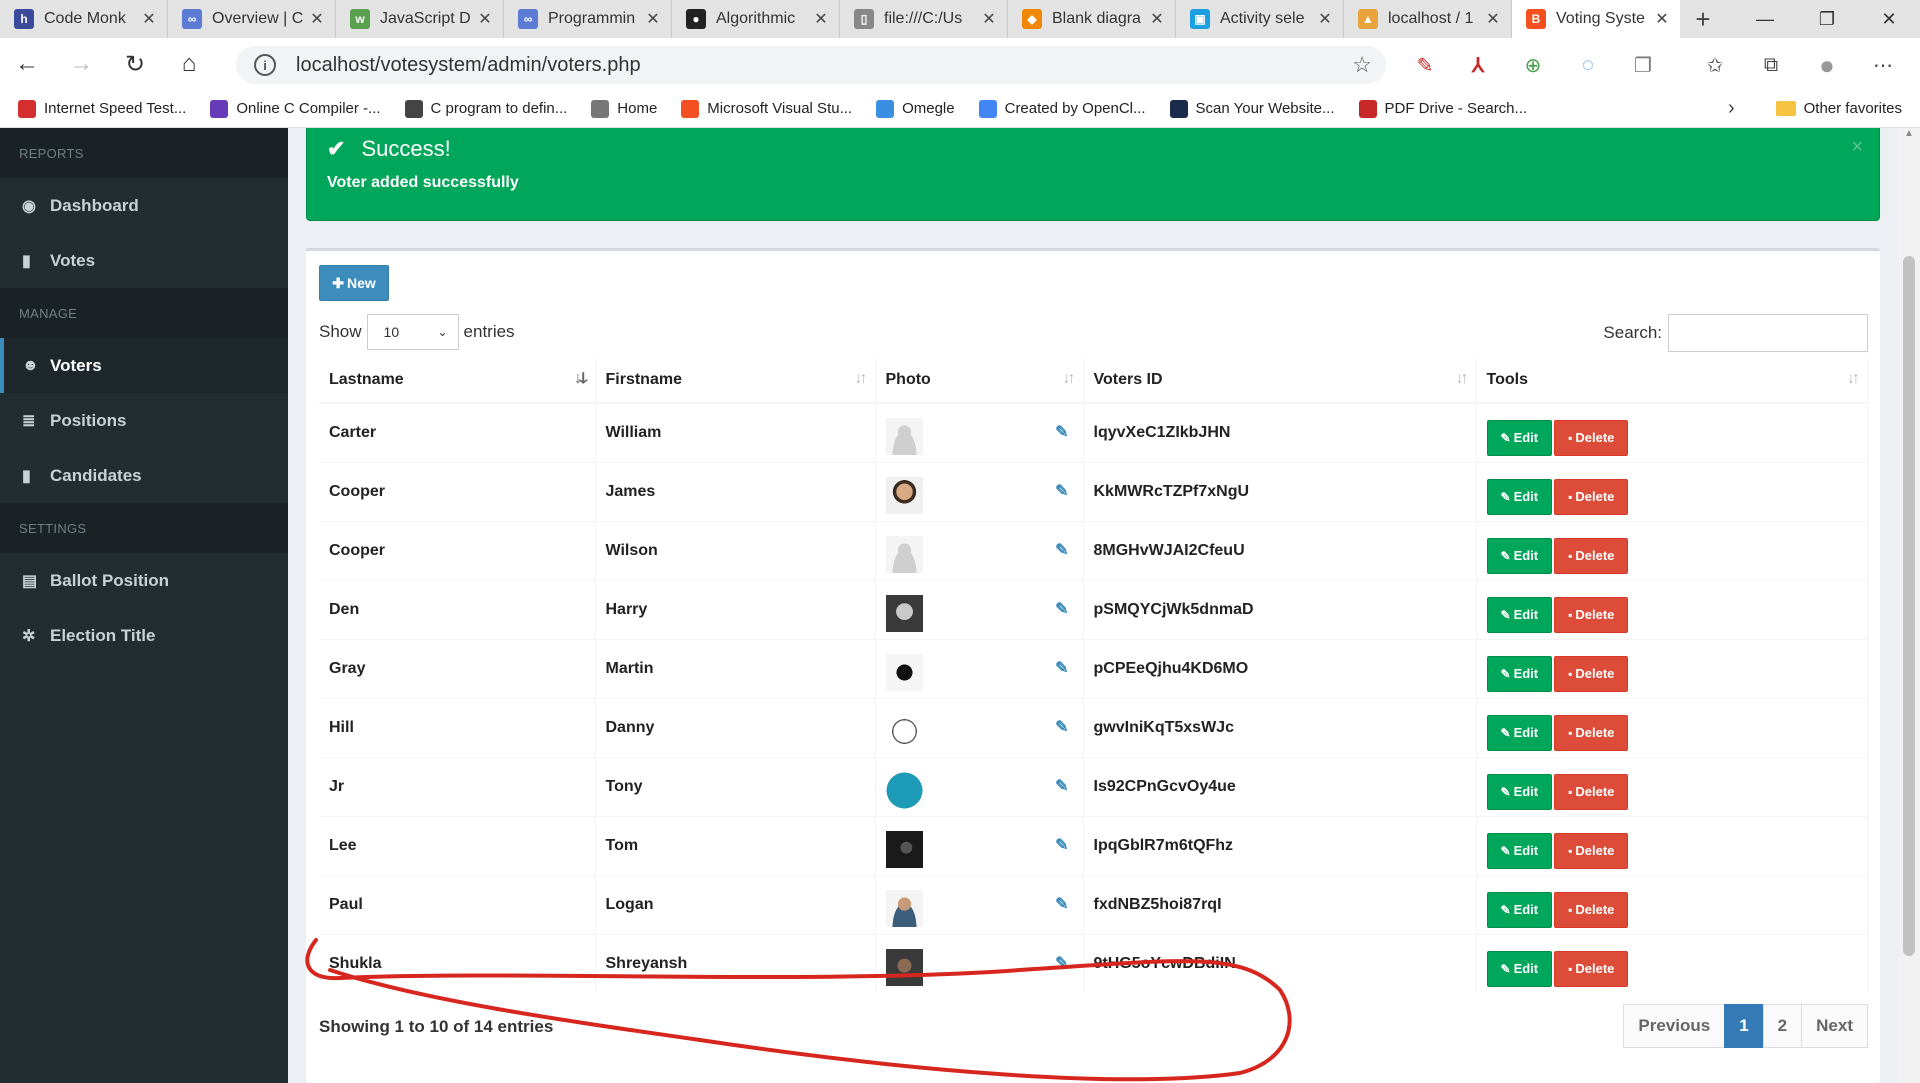 The image size is (1920, 1083). What do you see at coordinates (924, 19) in the screenshot?
I see `browser-tab: ▯ file:///C:/Us ✕` at bounding box center [924, 19].